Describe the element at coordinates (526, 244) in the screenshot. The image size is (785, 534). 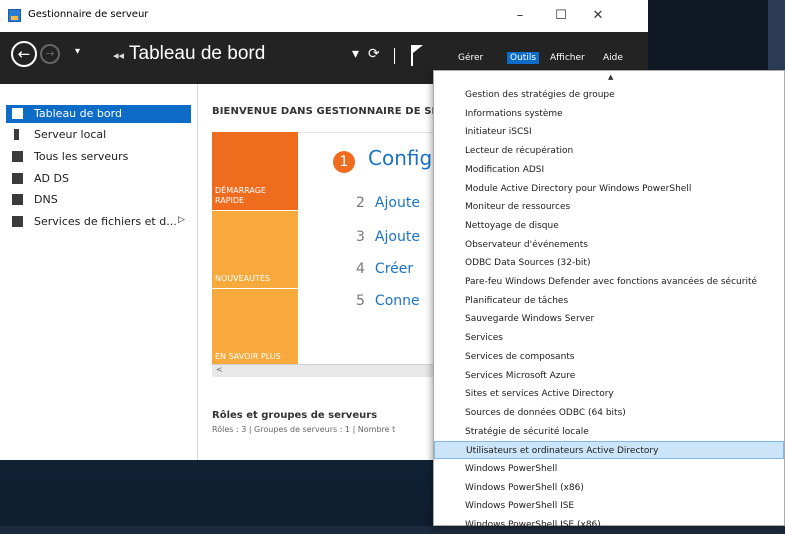
I see `menu-item-label: Observateur d'événements` at that location.